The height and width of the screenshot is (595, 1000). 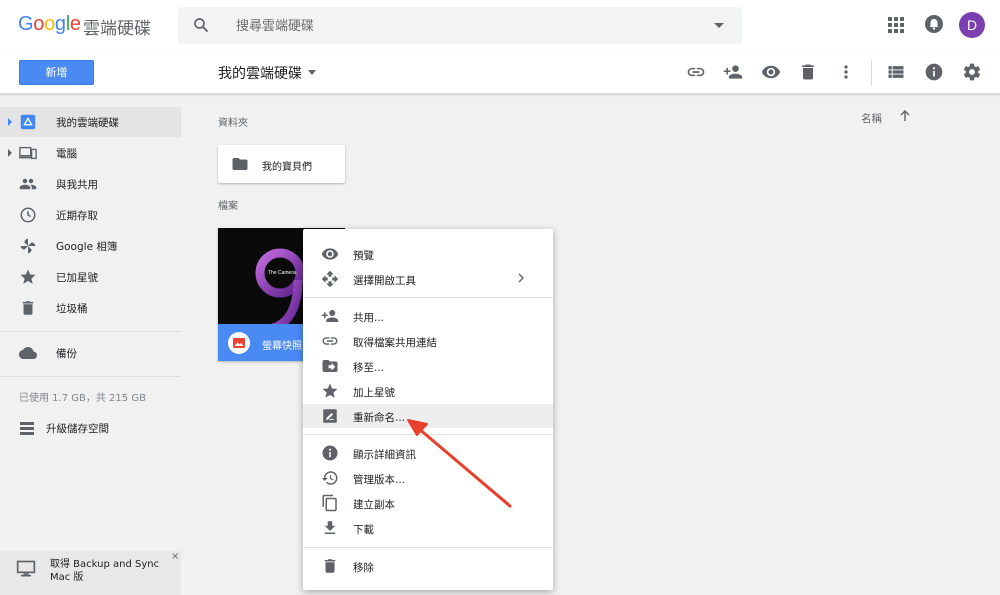 I want to click on sort-ascending-icon, so click(x=905, y=116).